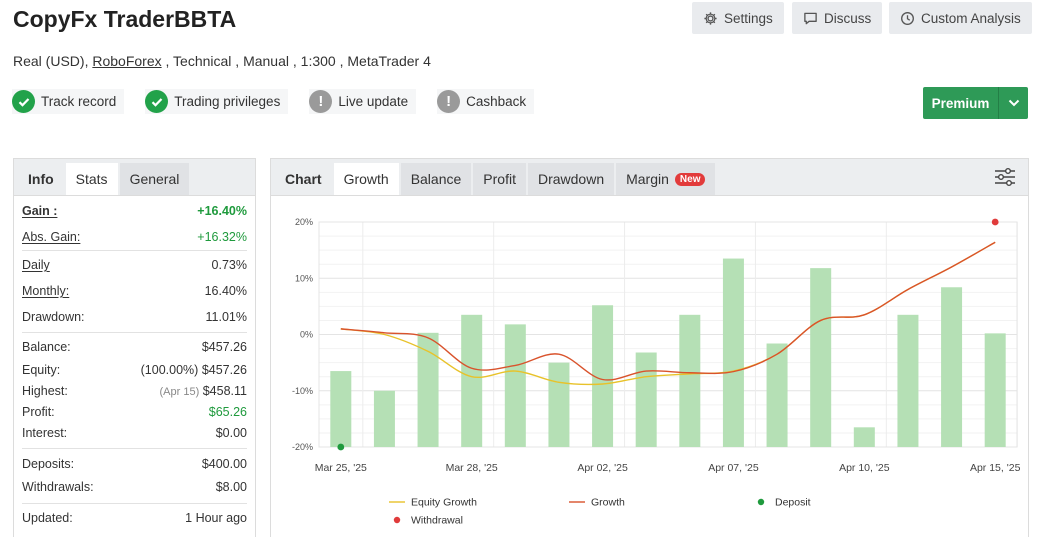  I want to click on stat-value: 11.01%, so click(226, 317).